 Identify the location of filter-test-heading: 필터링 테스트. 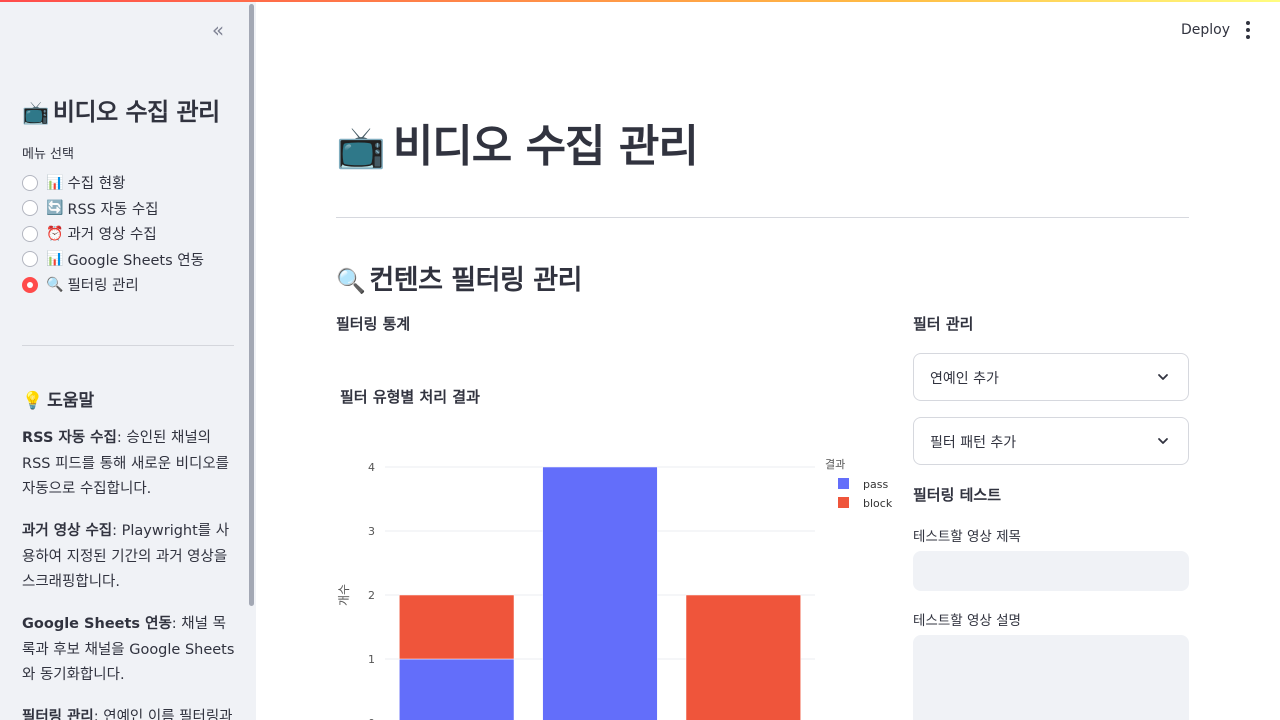
(957, 495).